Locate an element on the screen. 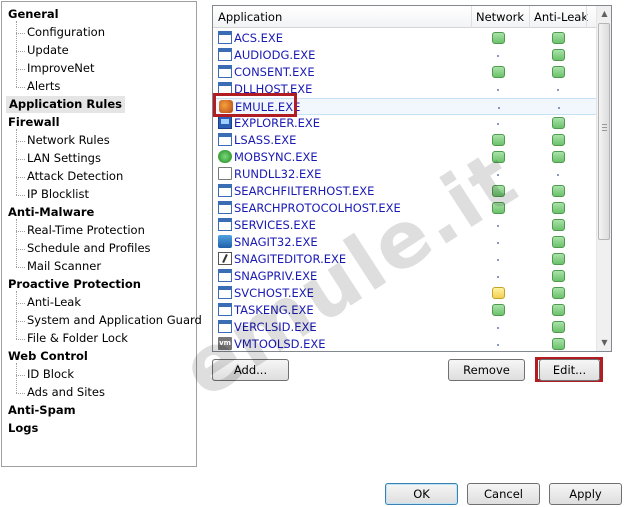 The height and width of the screenshot is (507, 625). column-header-antileak: Anti-Leak is located at coordinates (558, 17).